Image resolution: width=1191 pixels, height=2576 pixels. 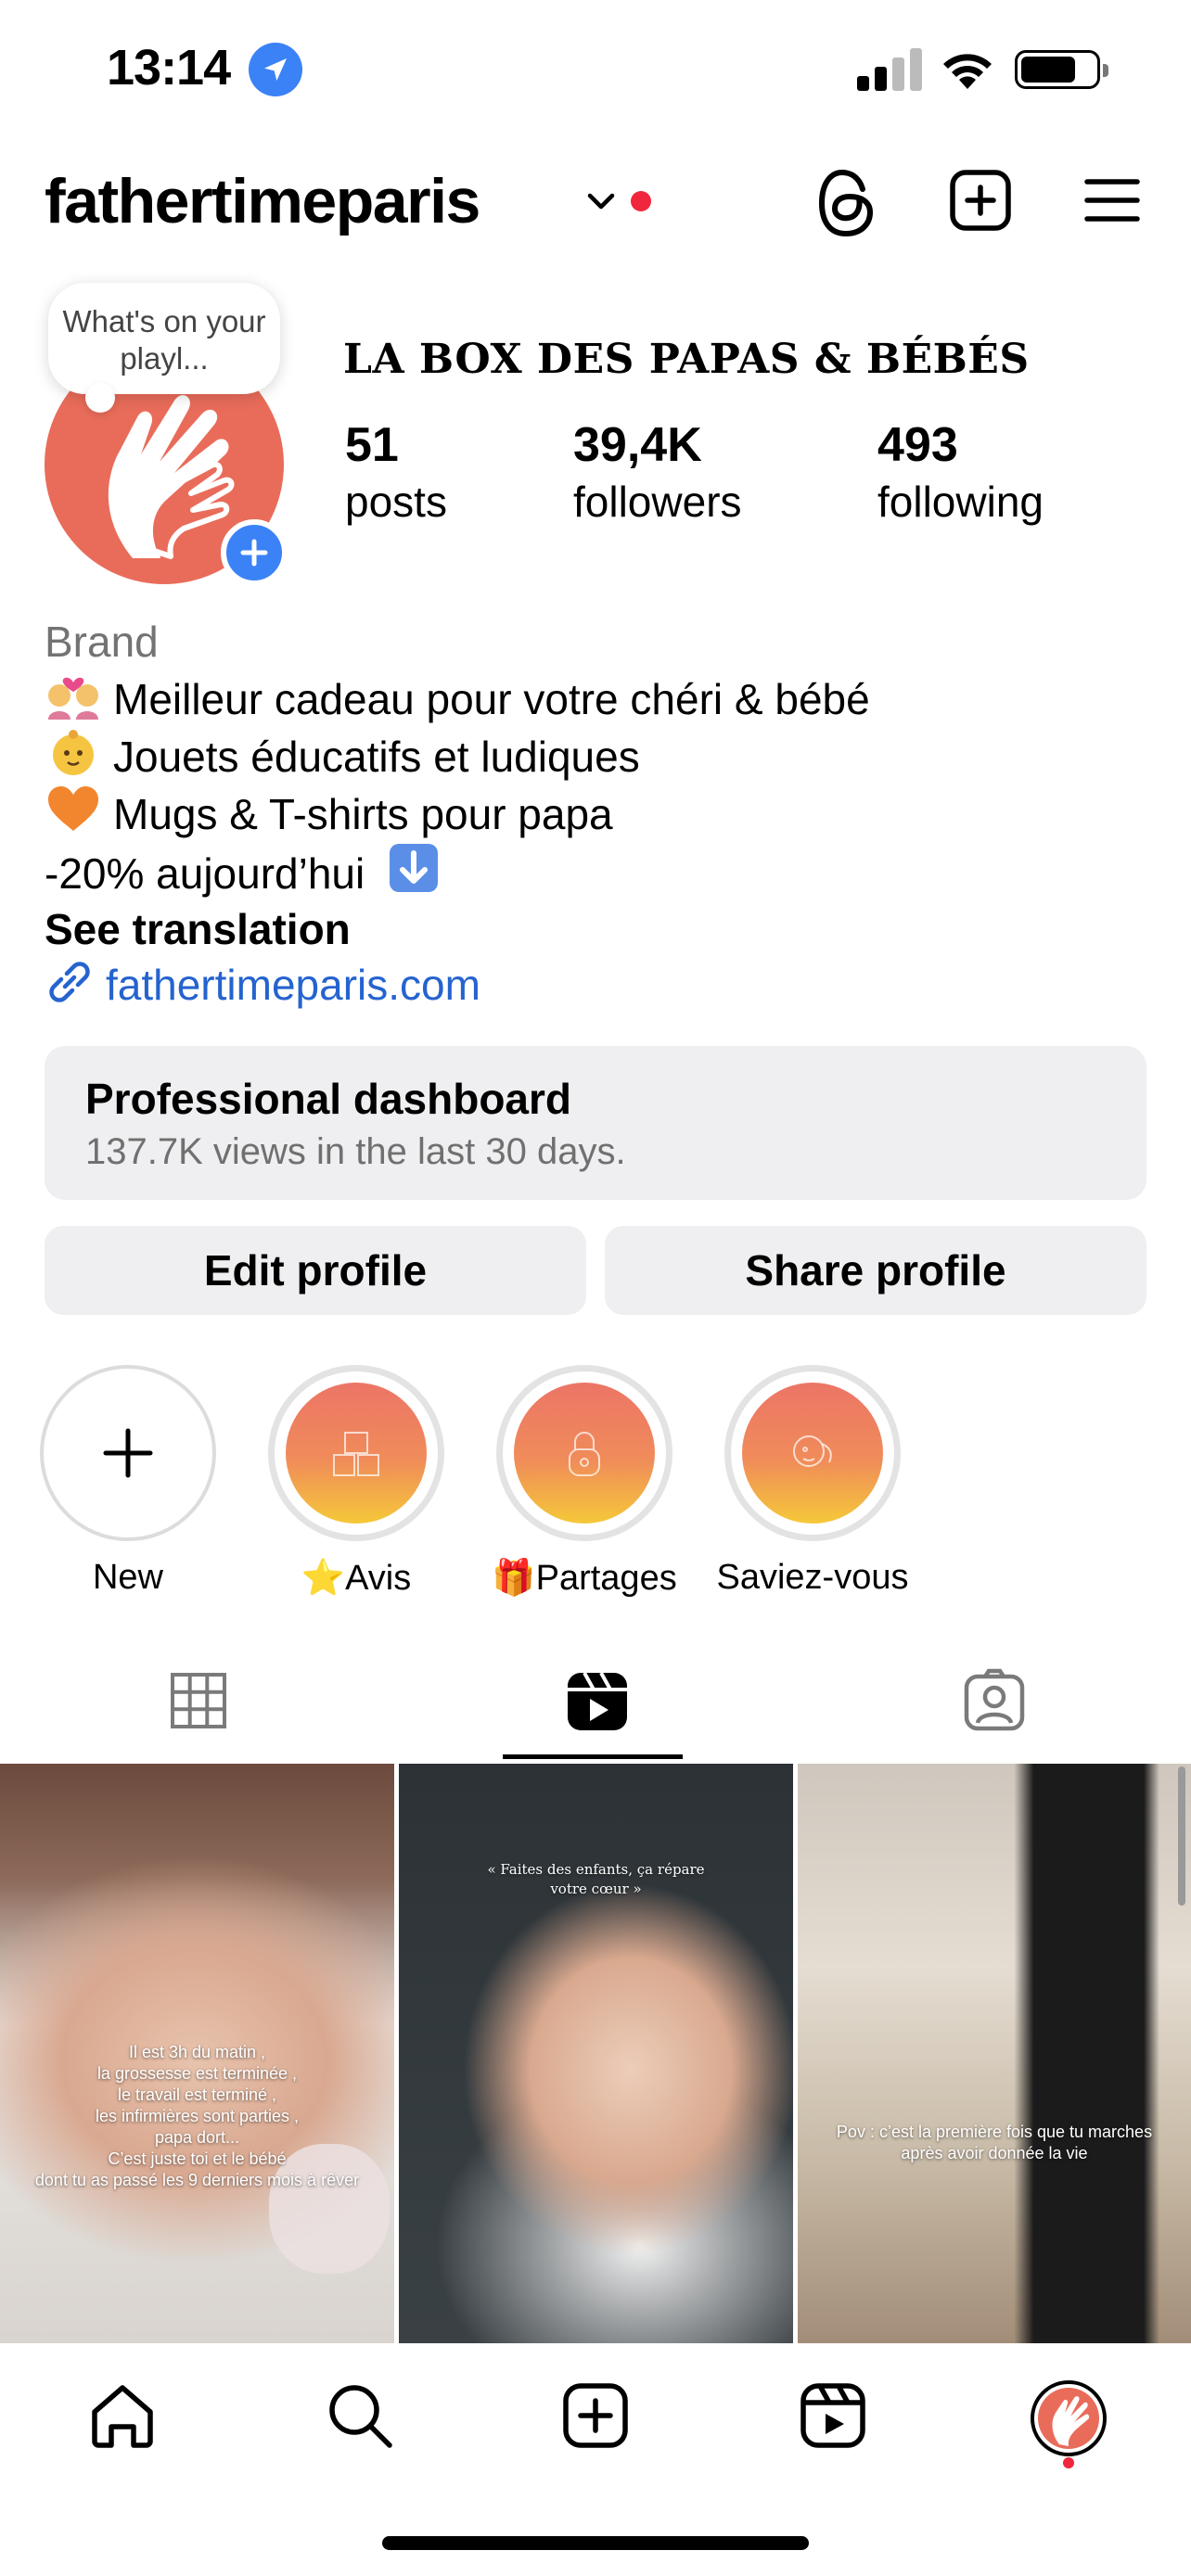 I want to click on bio-line: Jouets éducatifs et ludiques, so click(x=601, y=756).